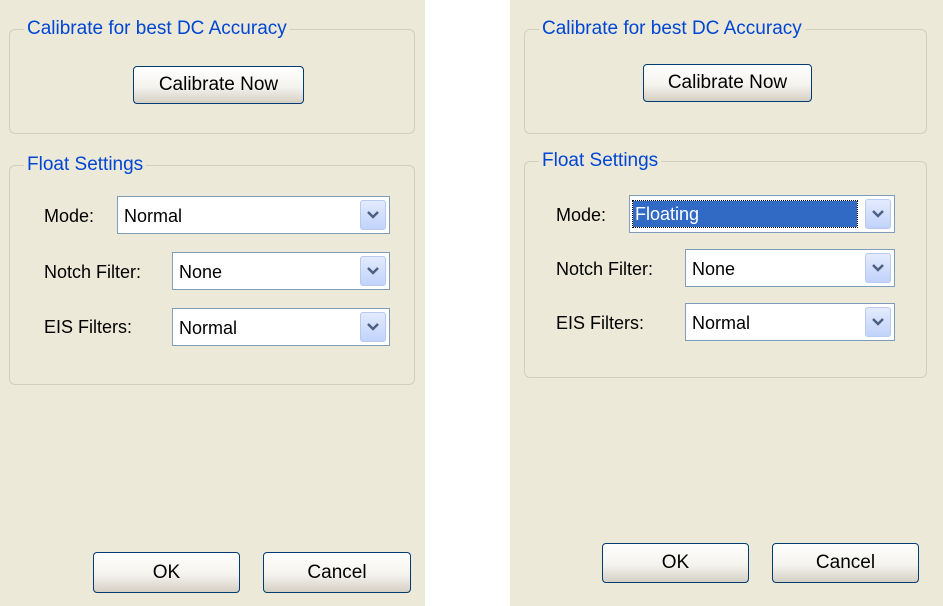 The height and width of the screenshot is (606, 943). I want to click on mode-select: Normal, so click(253, 215).